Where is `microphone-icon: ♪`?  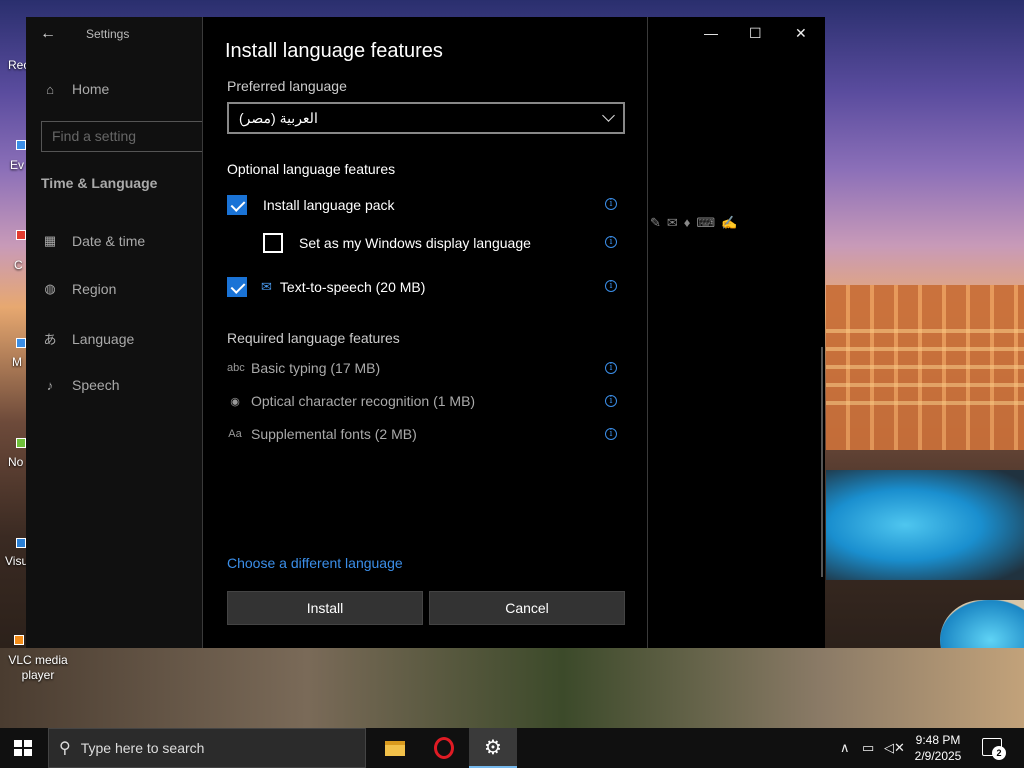
microphone-icon: ♪ is located at coordinates (50, 385).